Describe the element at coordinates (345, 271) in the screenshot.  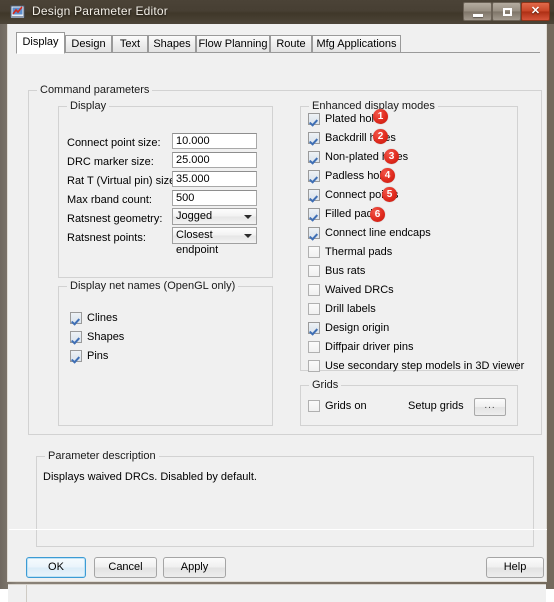
I see `checkbox-label: Bus rats` at that location.